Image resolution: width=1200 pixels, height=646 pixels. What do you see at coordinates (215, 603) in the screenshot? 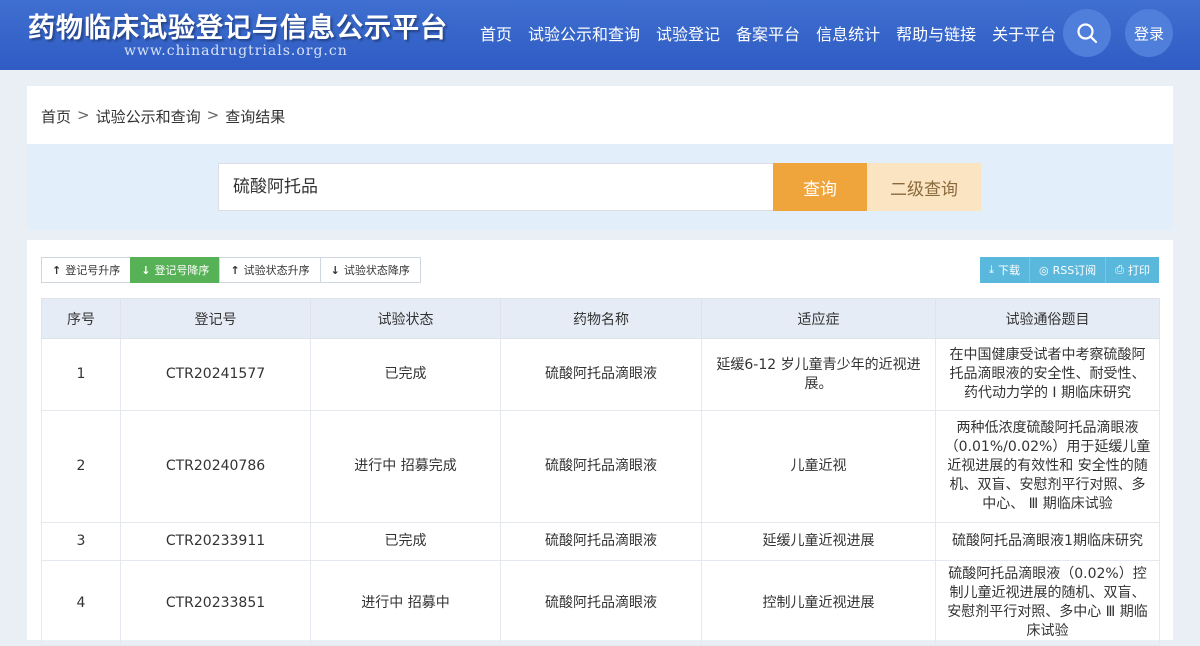
I see `cell-regno: CTR20233851` at bounding box center [215, 603].